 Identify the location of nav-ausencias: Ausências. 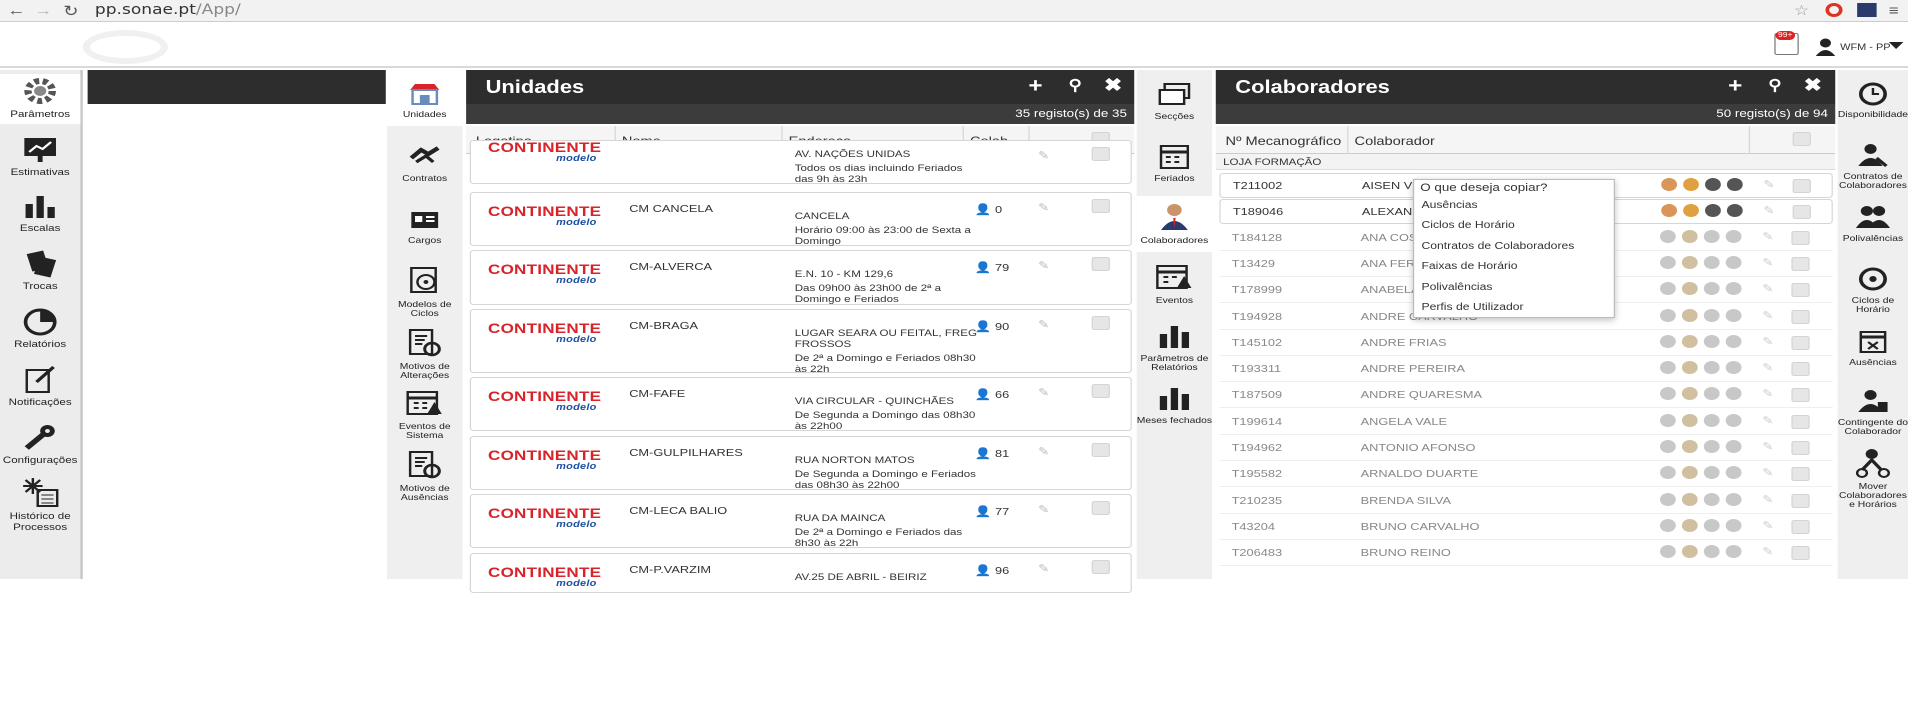
(1873, 347).